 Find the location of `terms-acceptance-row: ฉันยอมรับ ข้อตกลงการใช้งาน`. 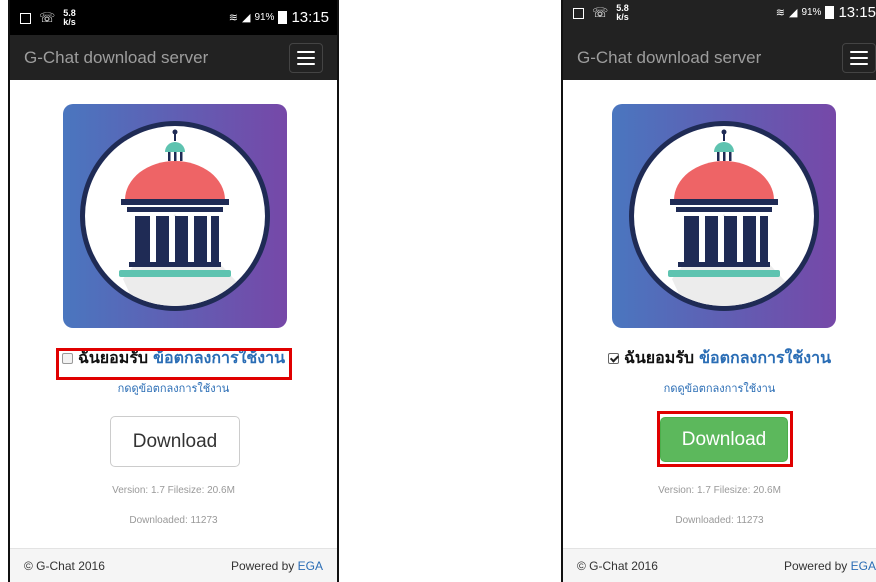

terms-acceptance-row: ฉันยอมรับ ข้อตกลงการใช้งาน is located at coordinates (719, 358).